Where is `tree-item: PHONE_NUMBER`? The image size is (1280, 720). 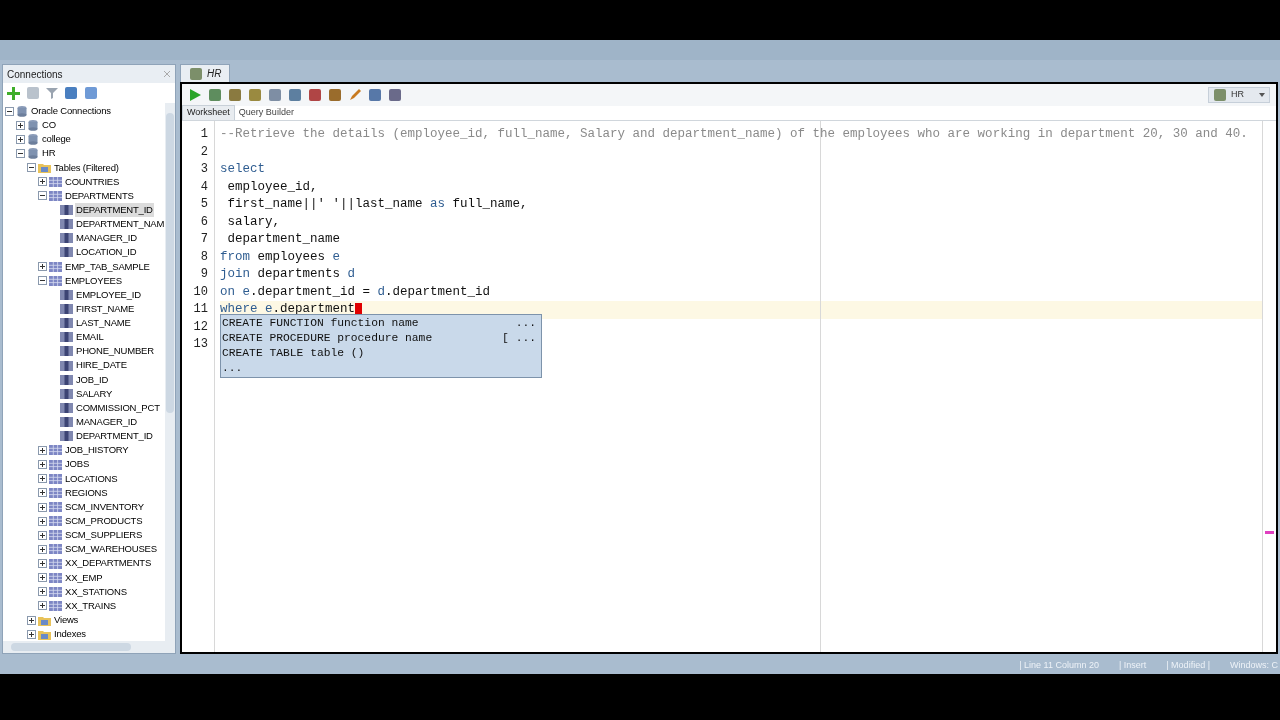
tree-item: PHONE_NUMBER is located at coordinates (115, 351).